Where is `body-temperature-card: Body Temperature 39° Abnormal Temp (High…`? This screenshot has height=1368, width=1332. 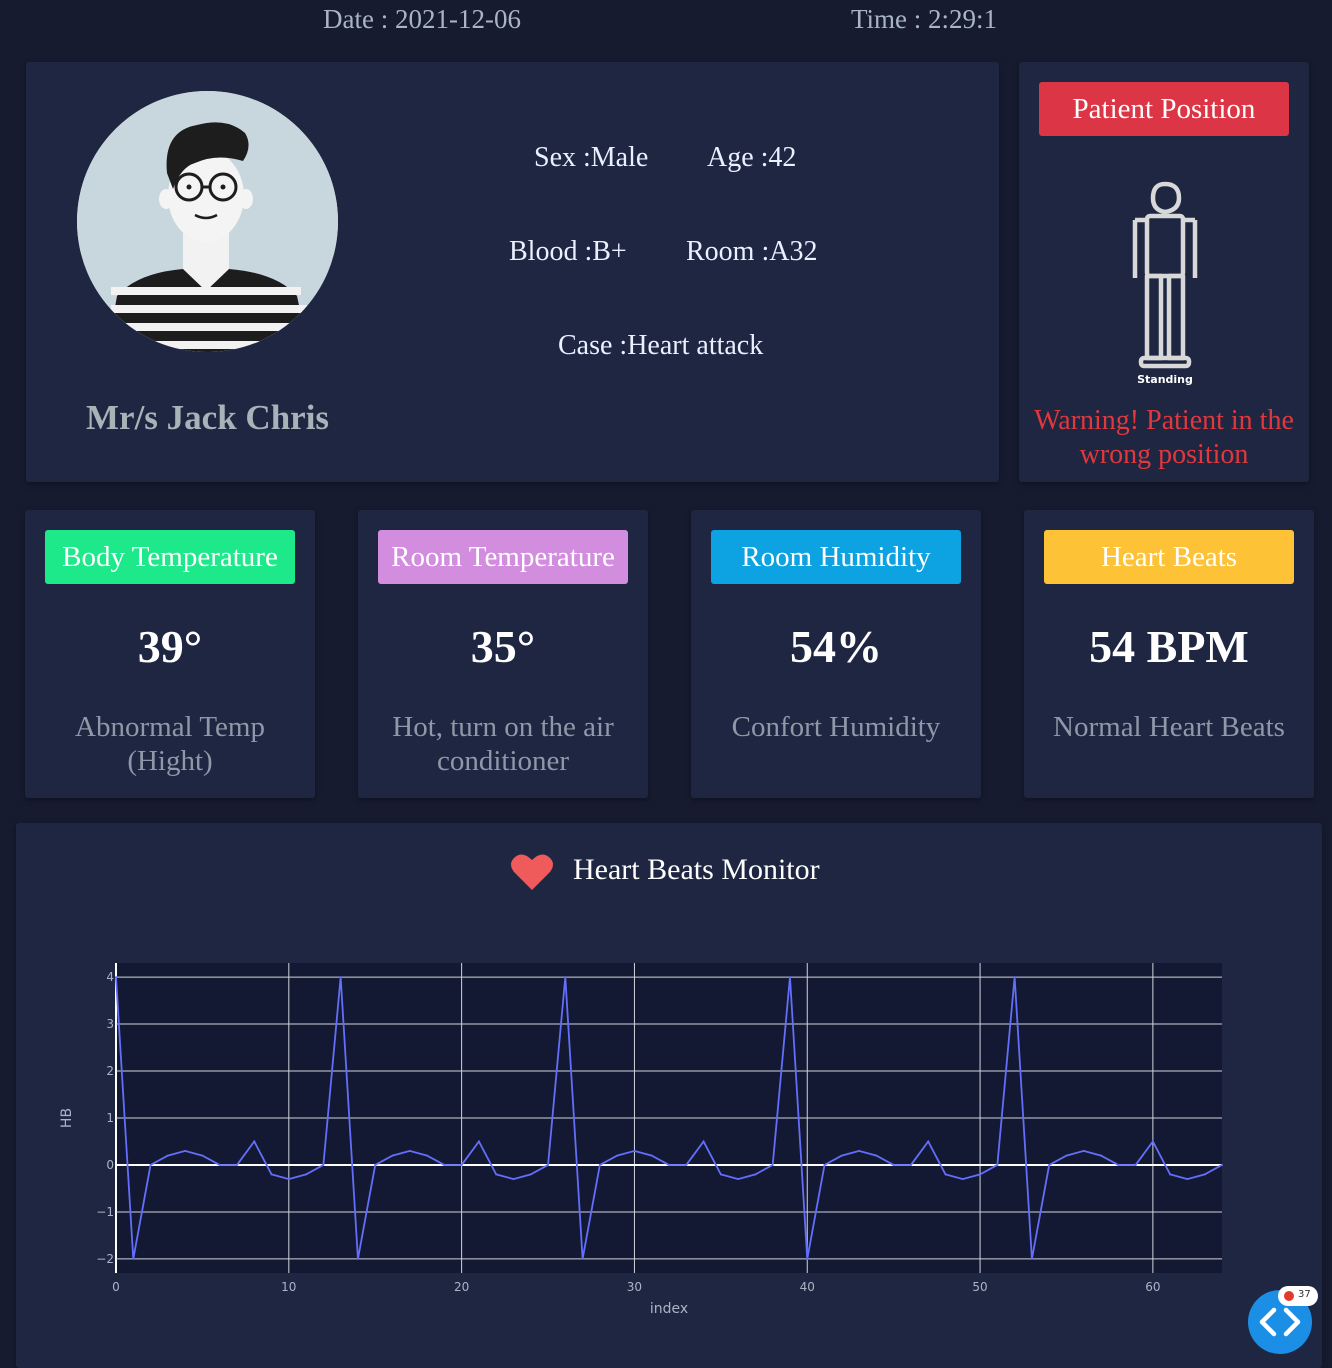 body-temperature-card: Body Temperature 39° Abnormal Temp (High… is located at coordinates (170, 654).